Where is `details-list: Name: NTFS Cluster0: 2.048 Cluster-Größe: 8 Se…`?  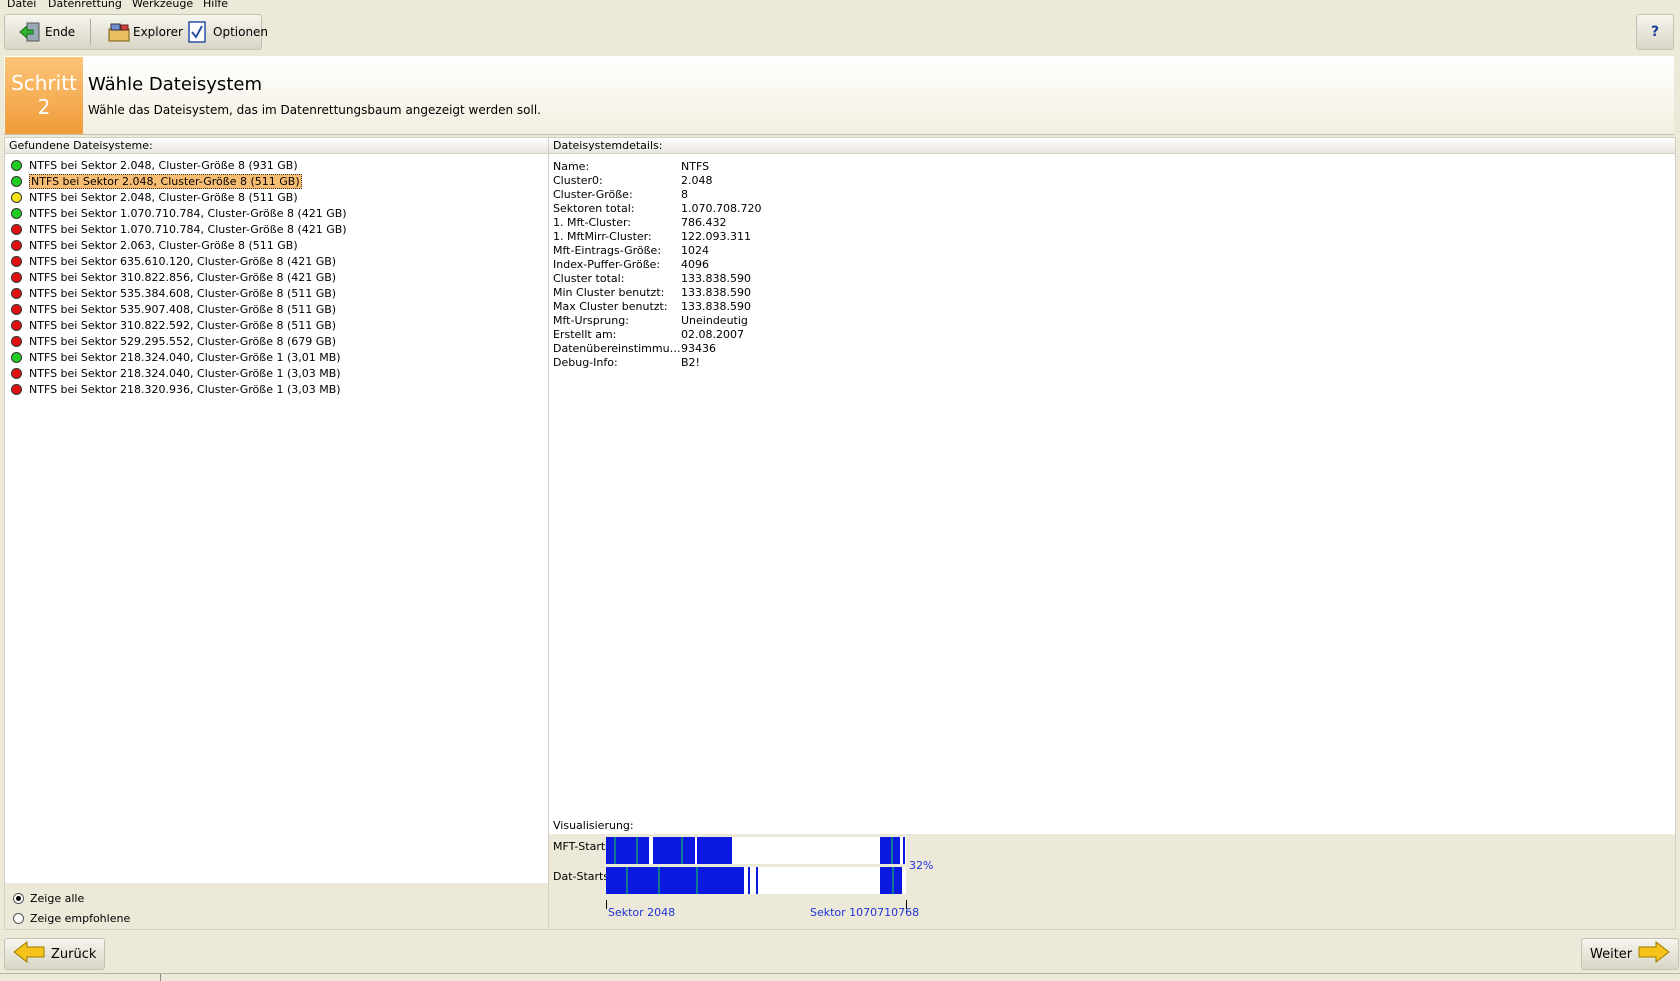
details-list: Name: NTFS Cluster0: 2.048 Cluster-Größe: 8 Se… is located at coordinates (657, 265).